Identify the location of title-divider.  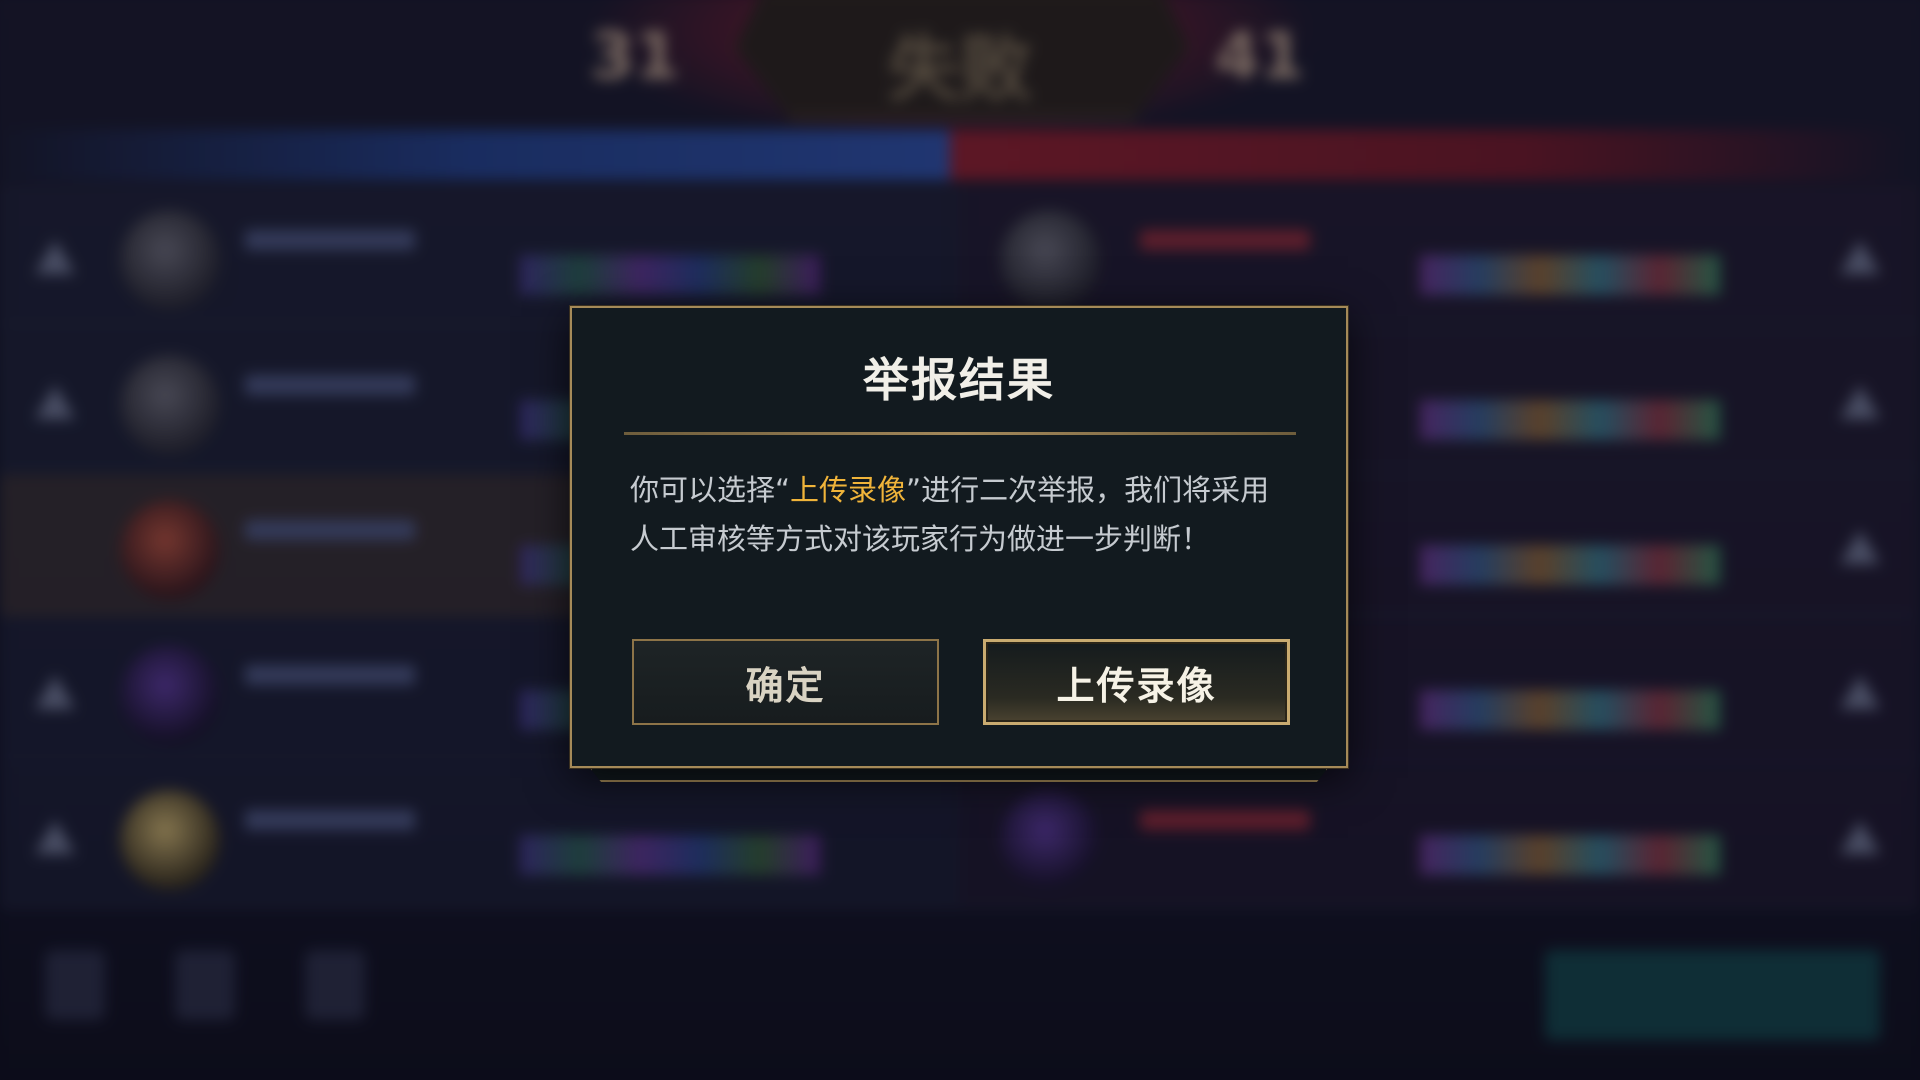
(960, 433).